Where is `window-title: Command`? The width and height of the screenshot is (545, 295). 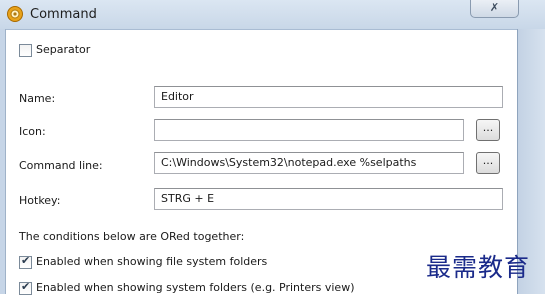 window-title: Command is located at coordinates (63, 14).